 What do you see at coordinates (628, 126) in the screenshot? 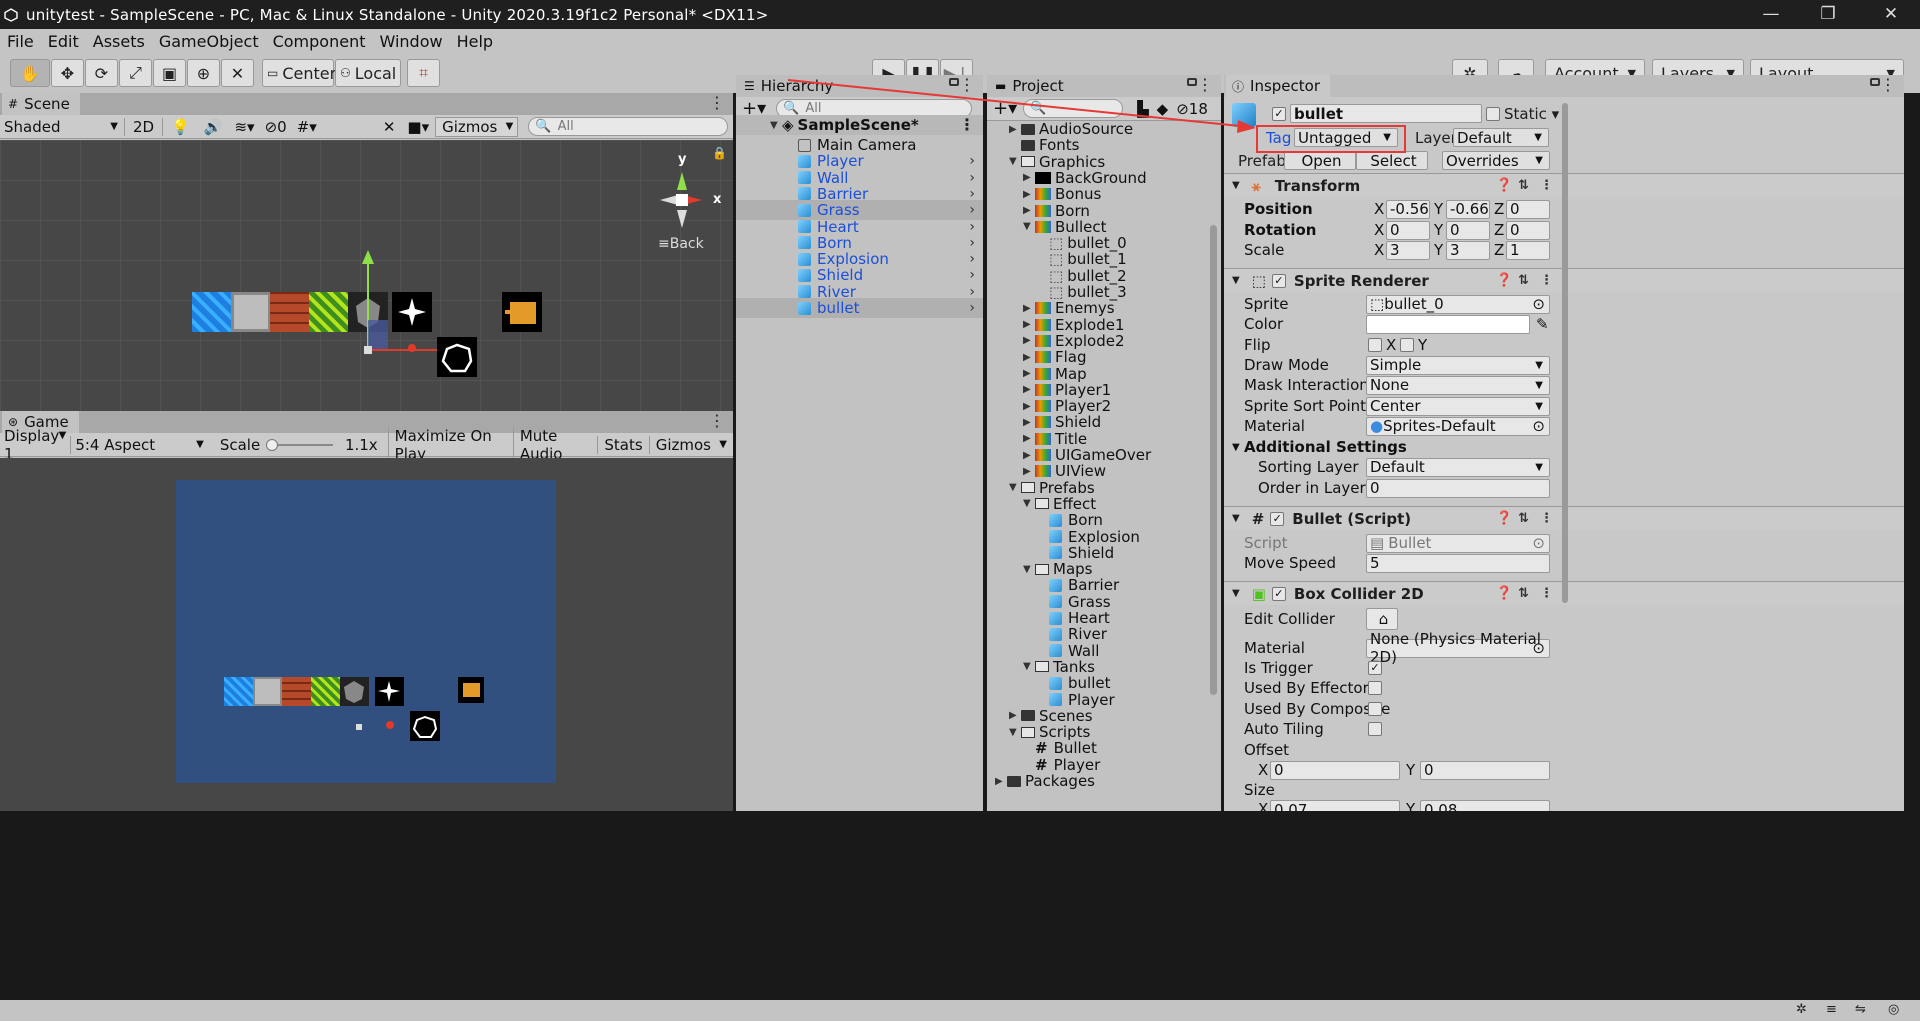
I see `scene-search-input: 🔍 All` at bounding box center [628, 126].